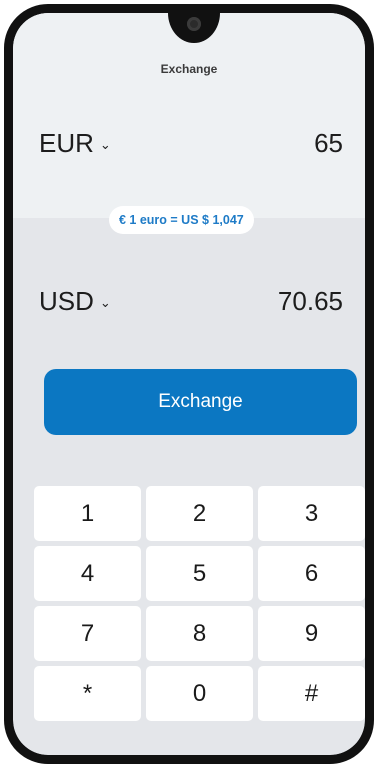  Describe the element at coordinates (66, 143) in the screenshot. I see `from-currency-label: EUR` at that location.